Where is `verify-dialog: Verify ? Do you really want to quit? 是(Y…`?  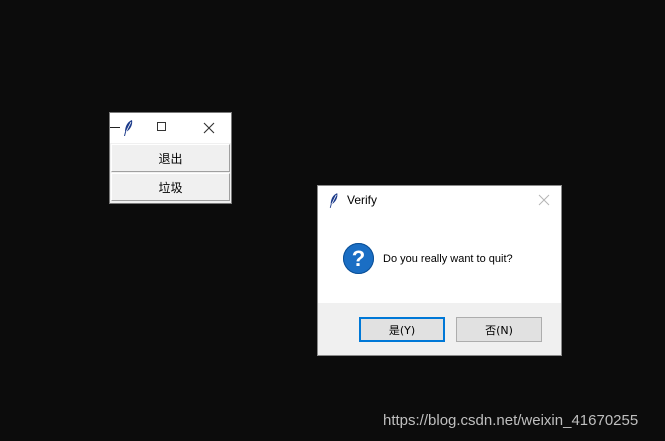
verify-dialog: Verify ? Do you really want to quit? 是(Y… is located at coordinates (439, 270).